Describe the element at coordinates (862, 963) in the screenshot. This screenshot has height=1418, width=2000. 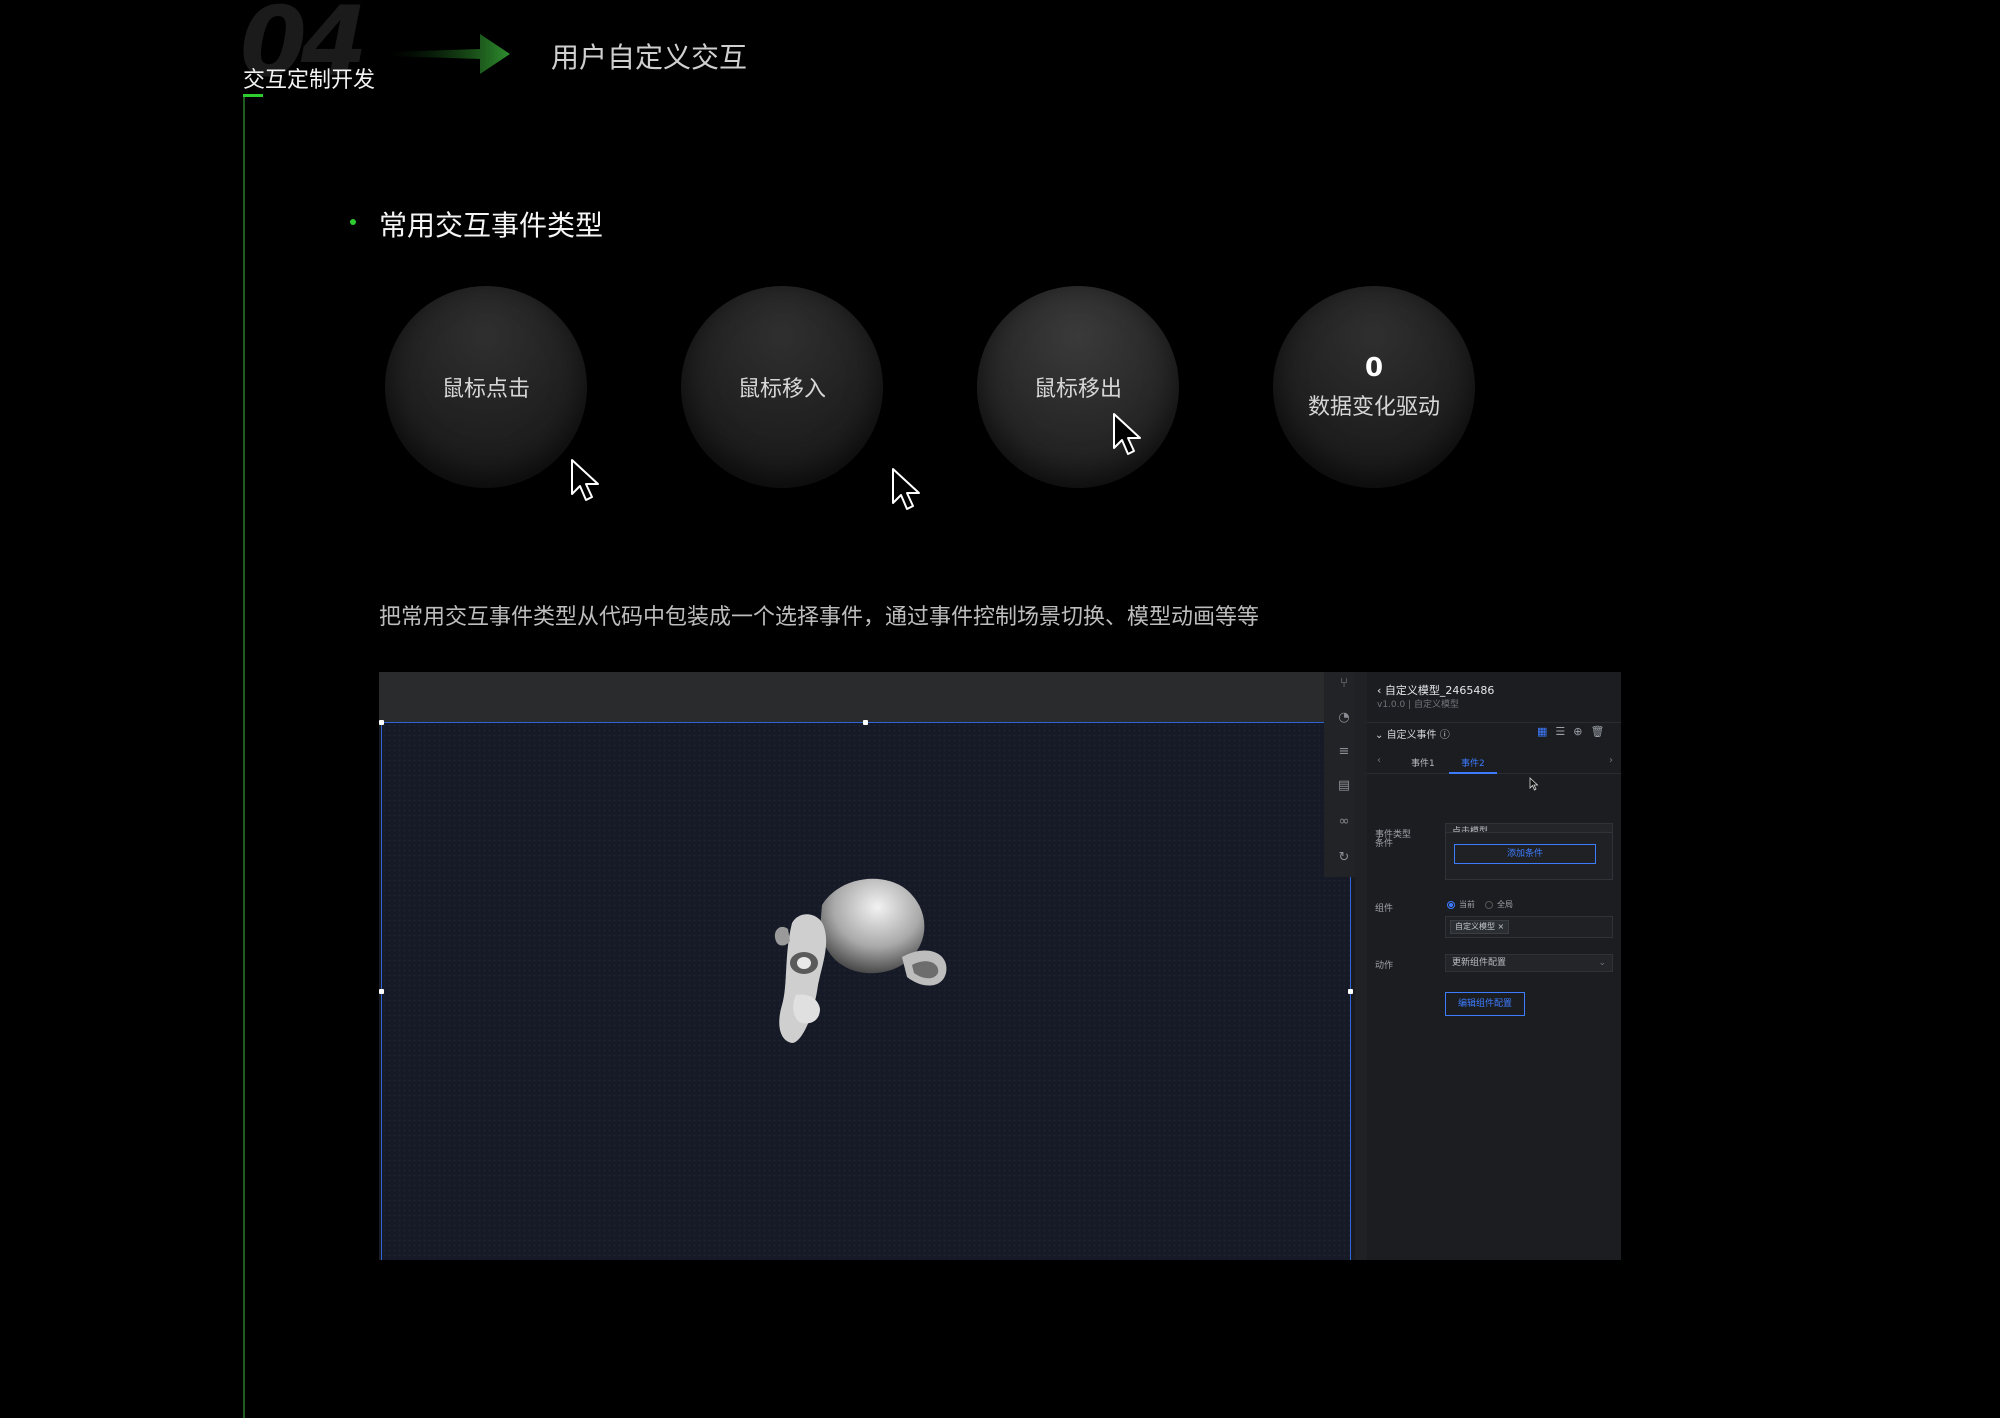
I see `3d-monkey-model` at that location.